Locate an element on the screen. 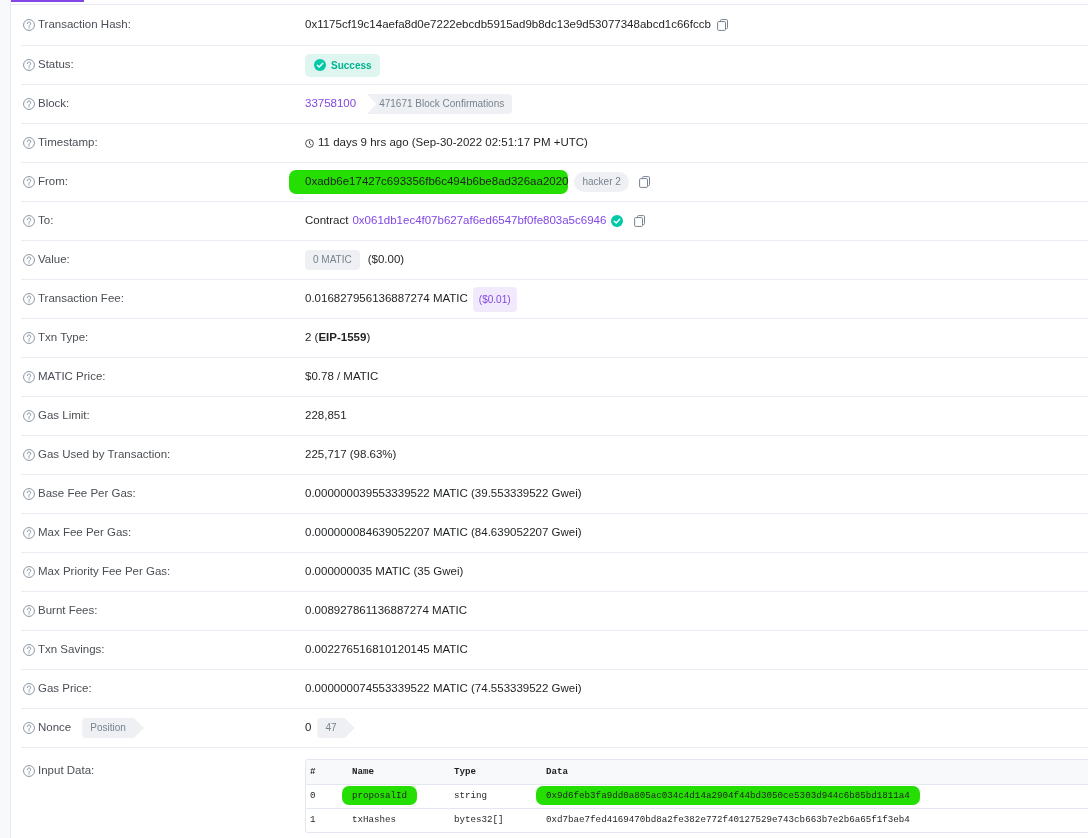 The image size is (1088, 838). field-label: Block: is located at coordinates (54, 104).